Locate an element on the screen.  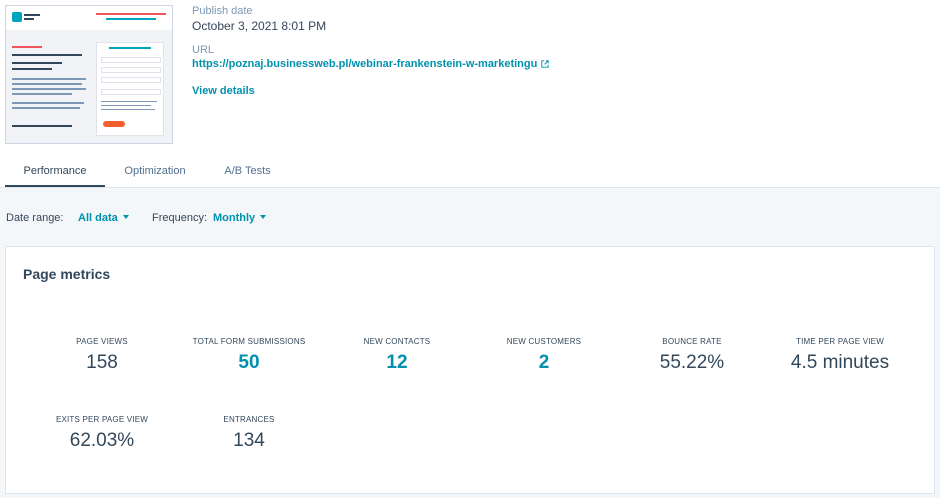
metric-label: ENTRANCES is located at coordinates (249, 419).